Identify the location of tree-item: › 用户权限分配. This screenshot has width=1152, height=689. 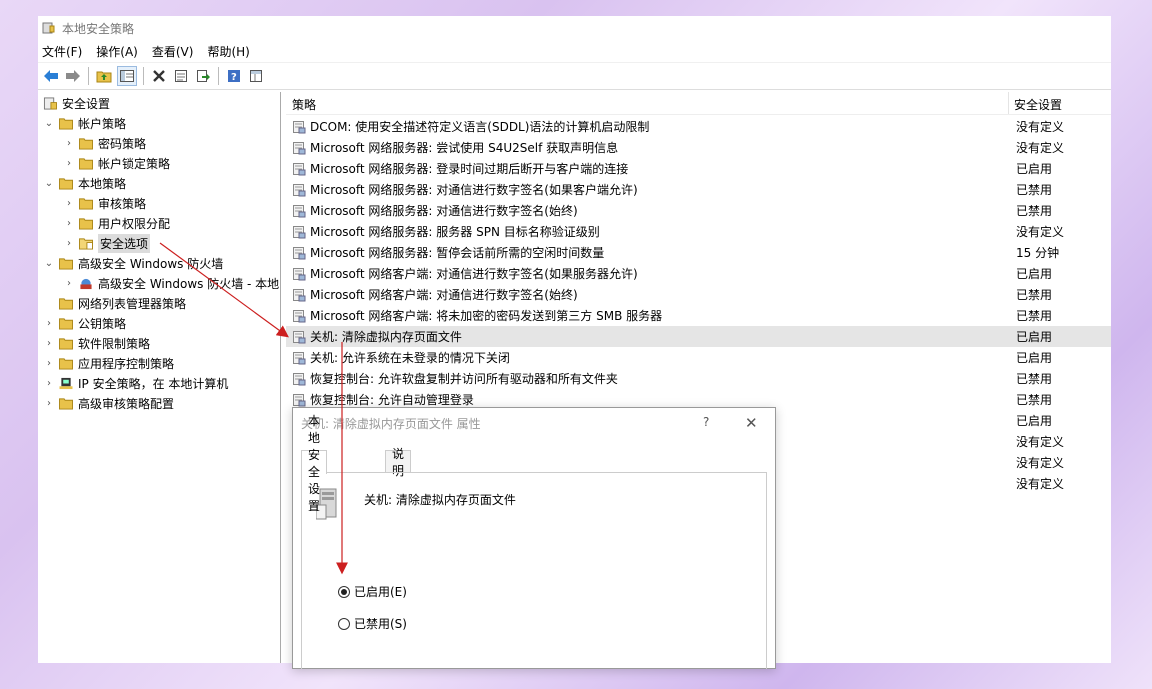
(116, 223).